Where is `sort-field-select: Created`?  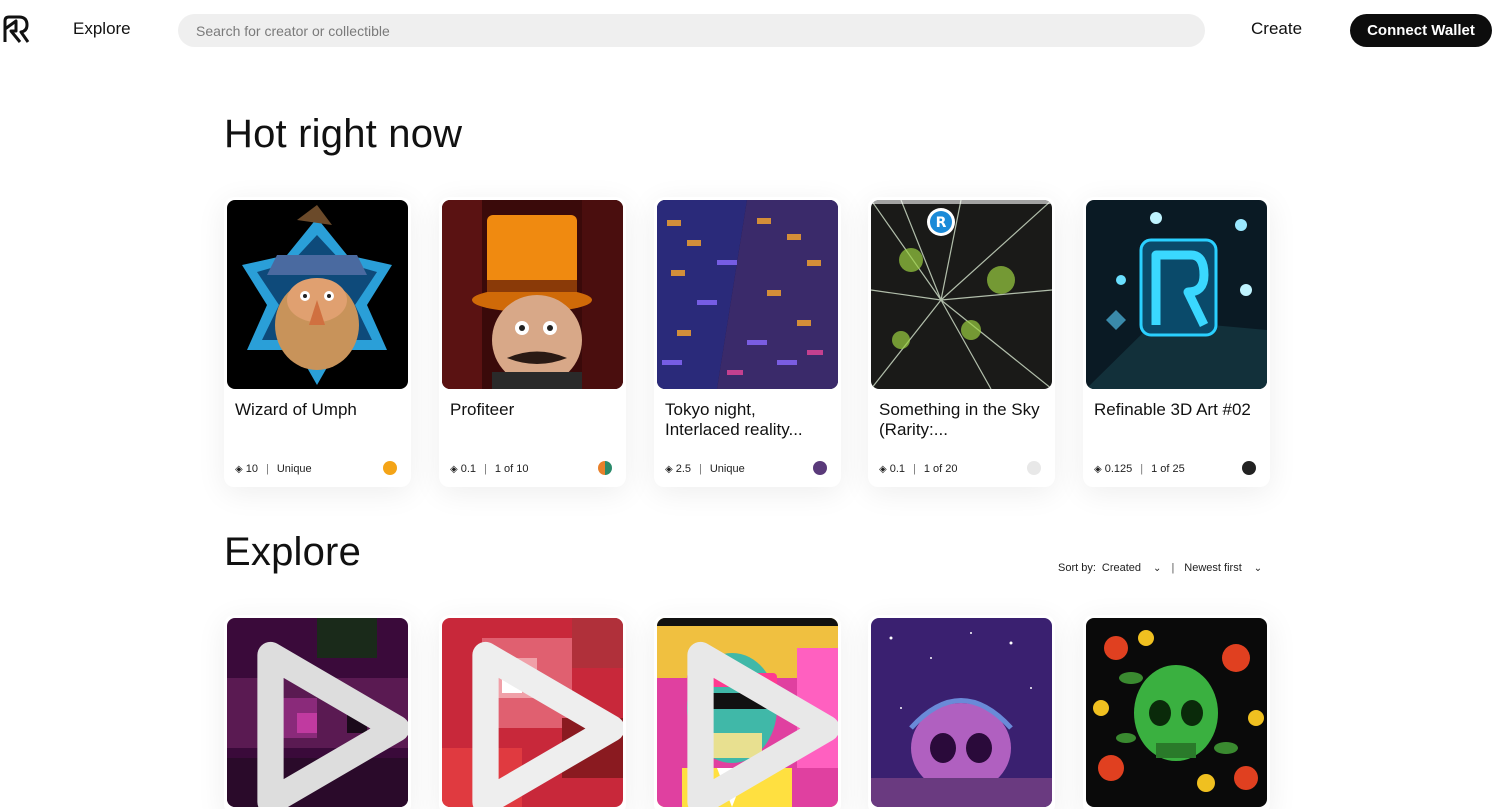
sort-field-select: Created is located at coordinates (1121, 568).